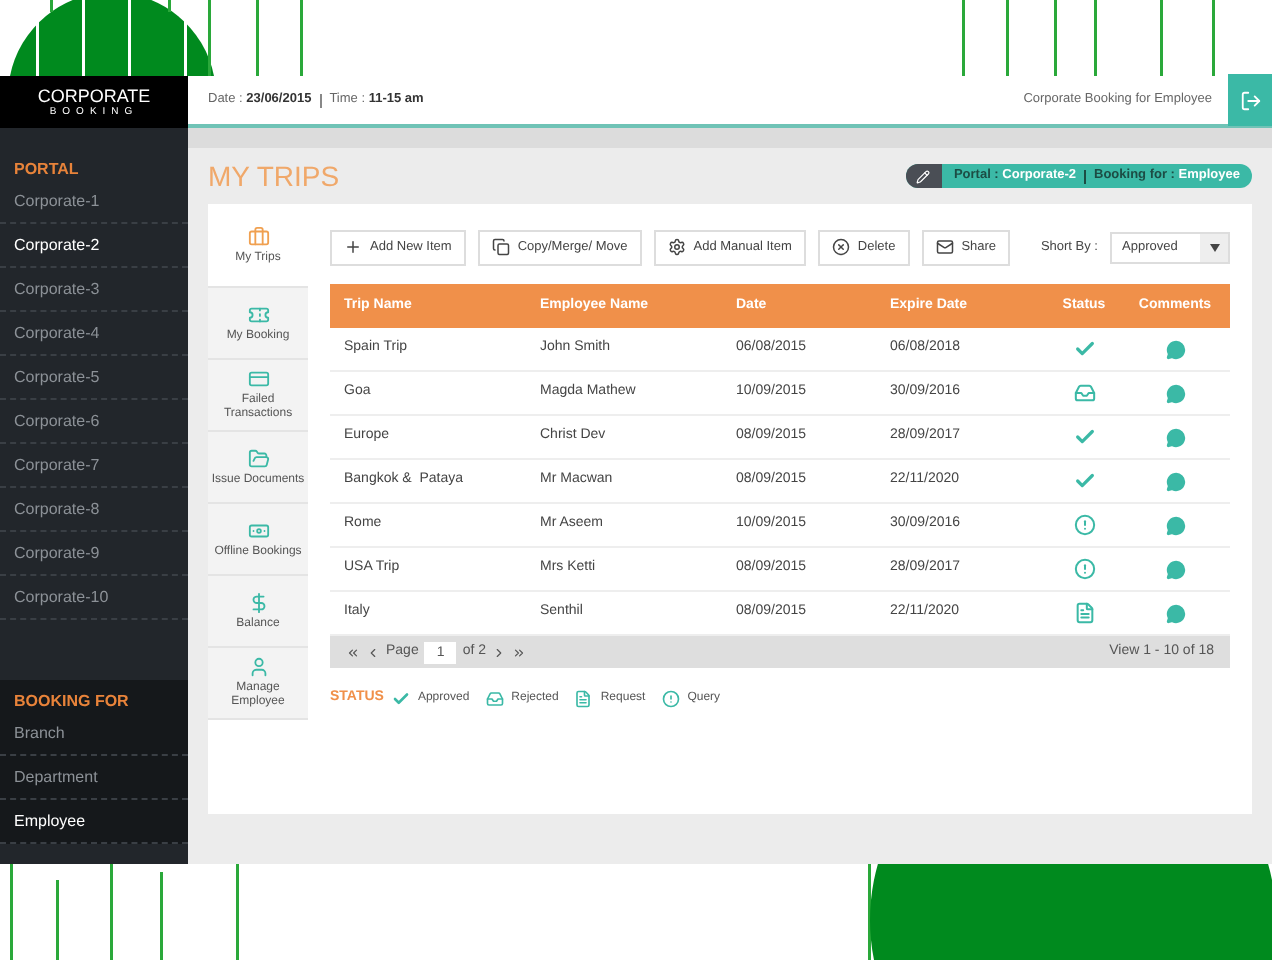 This screenshot has height=960, width=1272. I want to click on section-heading: BOOKING FOR, so click(71, 702).